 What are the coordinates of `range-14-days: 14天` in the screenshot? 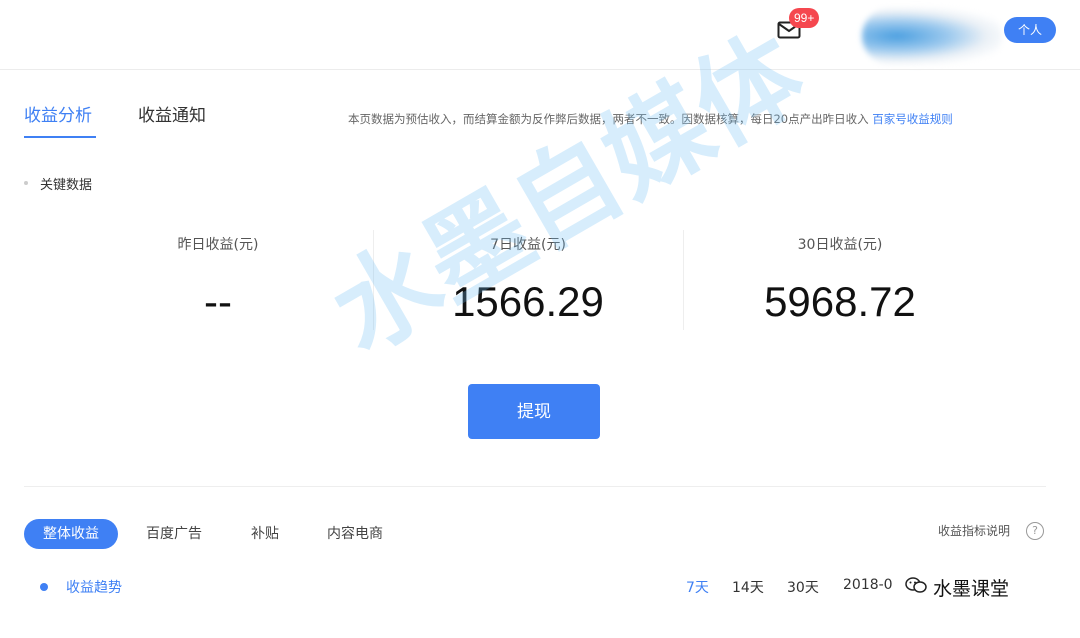 It's located at (748, 587).